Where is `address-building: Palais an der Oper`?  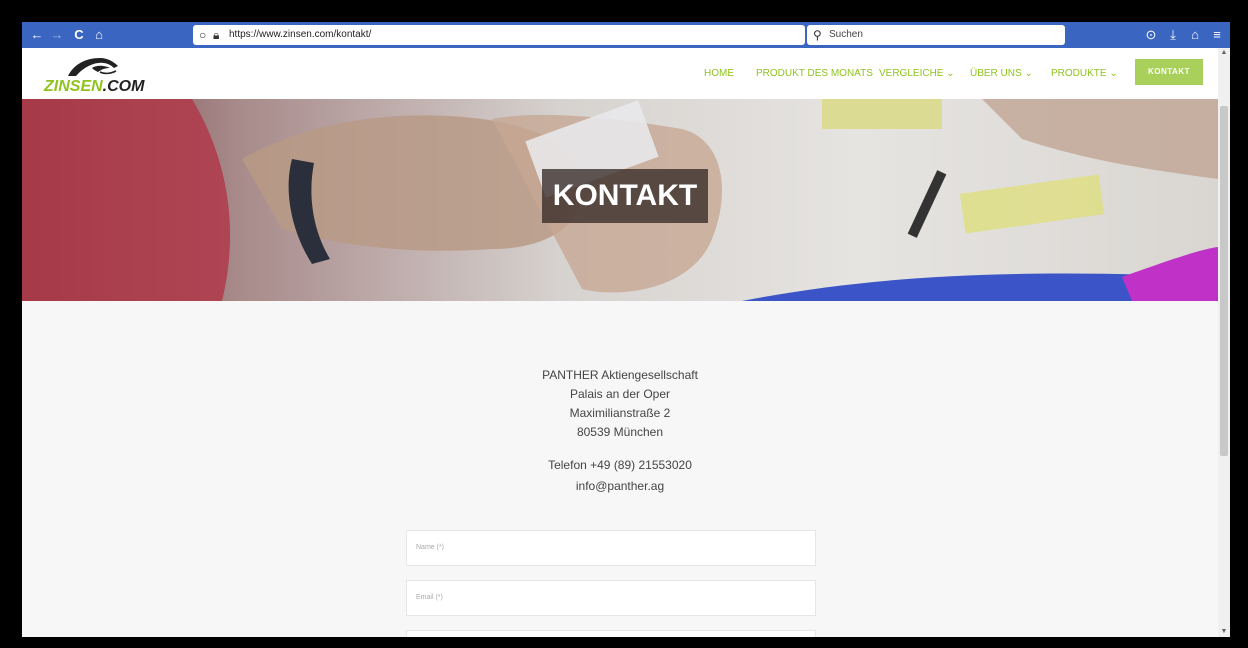
address-building: Palais an der Oper is located at coordinates (620, 394).